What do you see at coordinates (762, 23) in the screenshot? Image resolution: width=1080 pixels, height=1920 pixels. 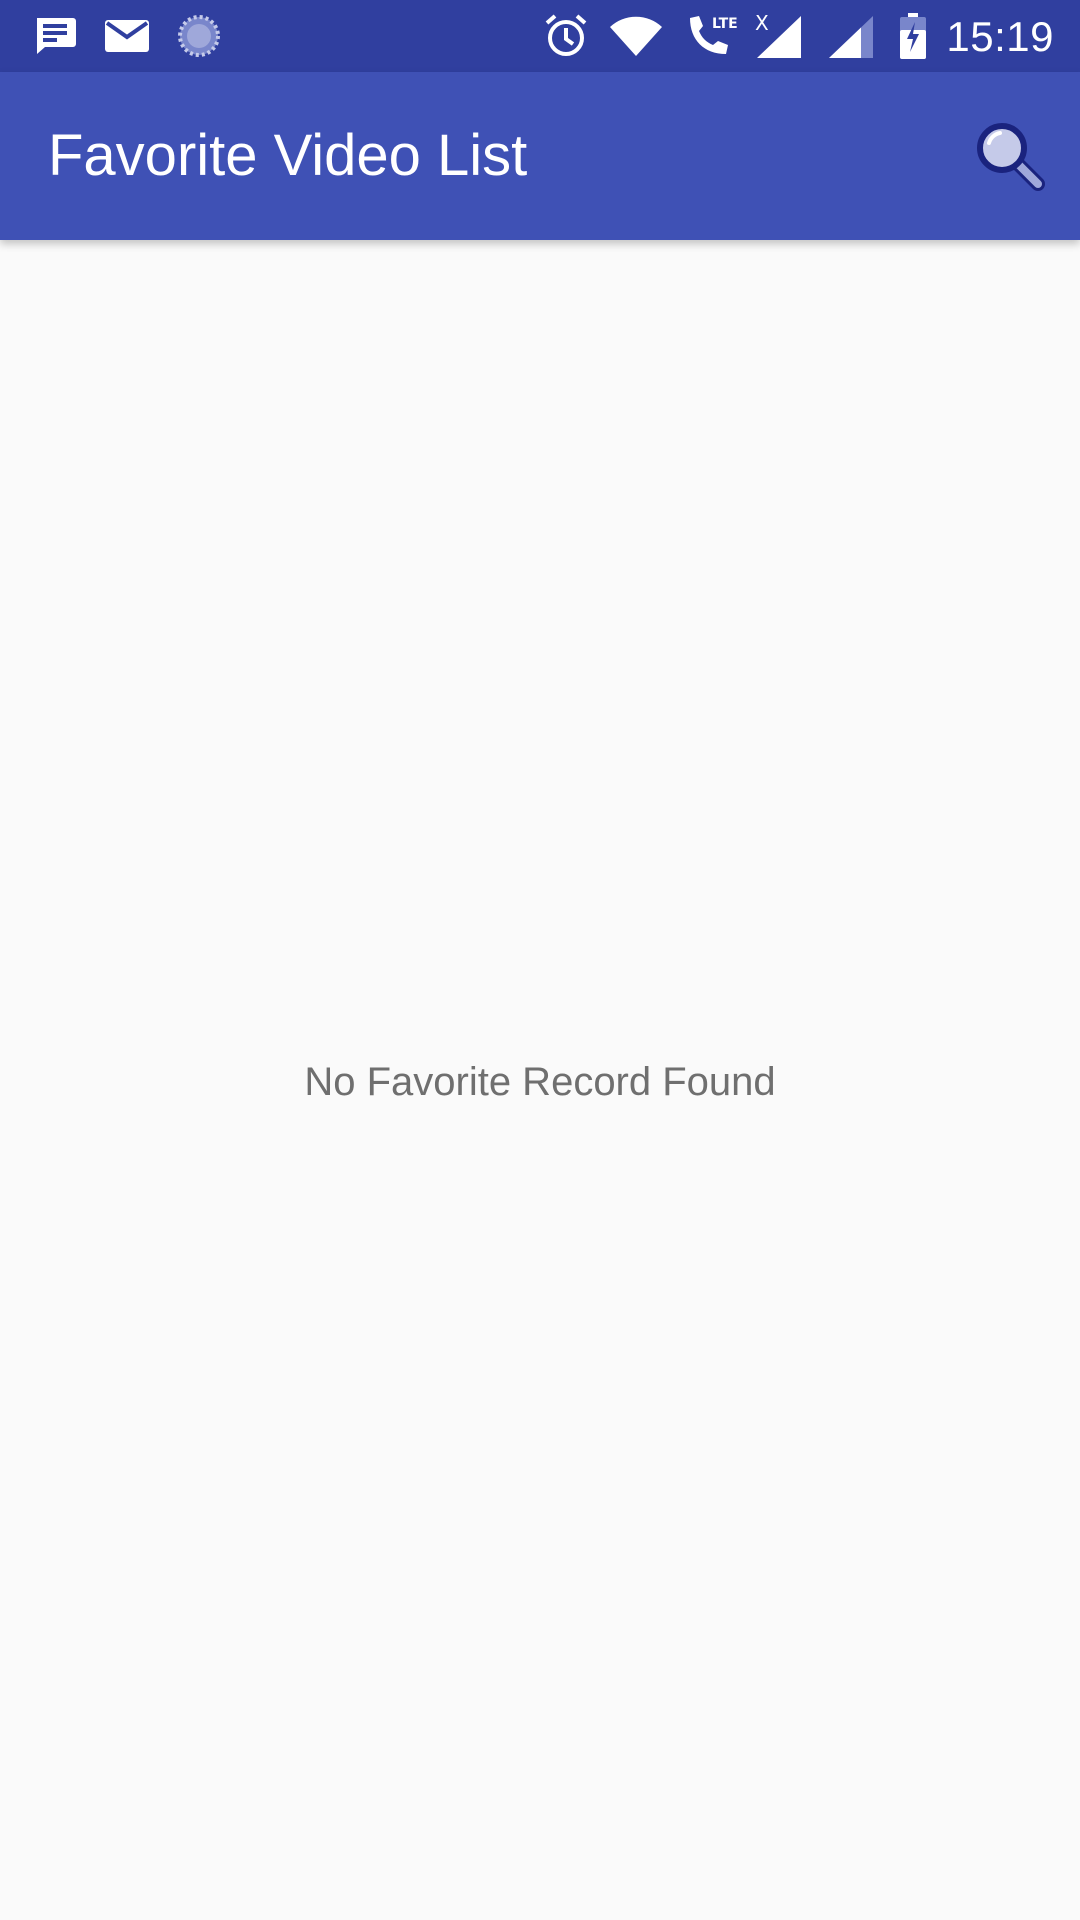 I see `no-sim-mark: X` at bounding box center [762, 23].